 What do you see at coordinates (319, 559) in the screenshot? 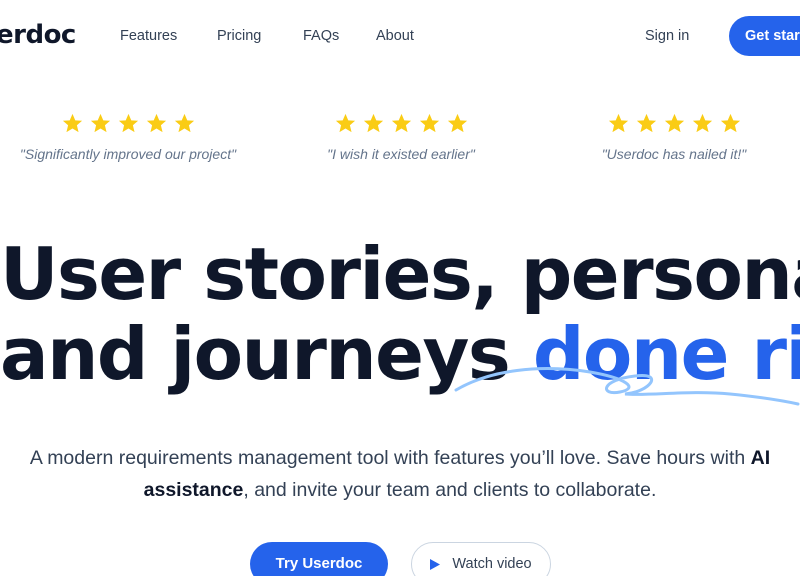
I see `try-userdoc-button: Try Userdoc` at bounding box center [319, 559].